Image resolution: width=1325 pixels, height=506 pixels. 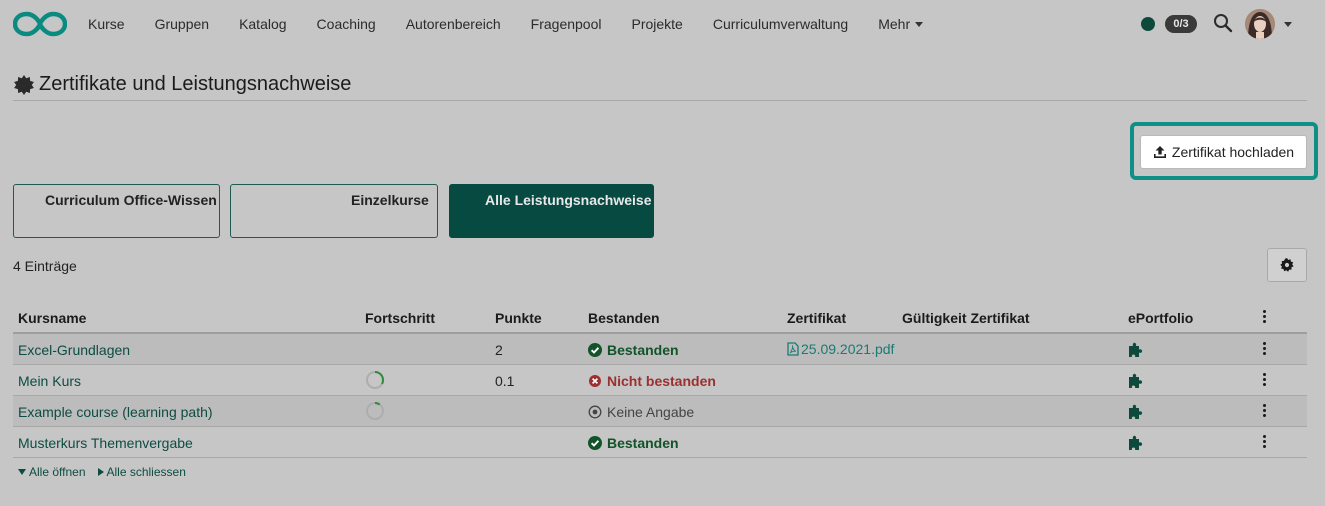 What do you see at coordinates (595, 381) in the screenshot?
I see `cross-circle-icon` at bounding box center [595, 381].